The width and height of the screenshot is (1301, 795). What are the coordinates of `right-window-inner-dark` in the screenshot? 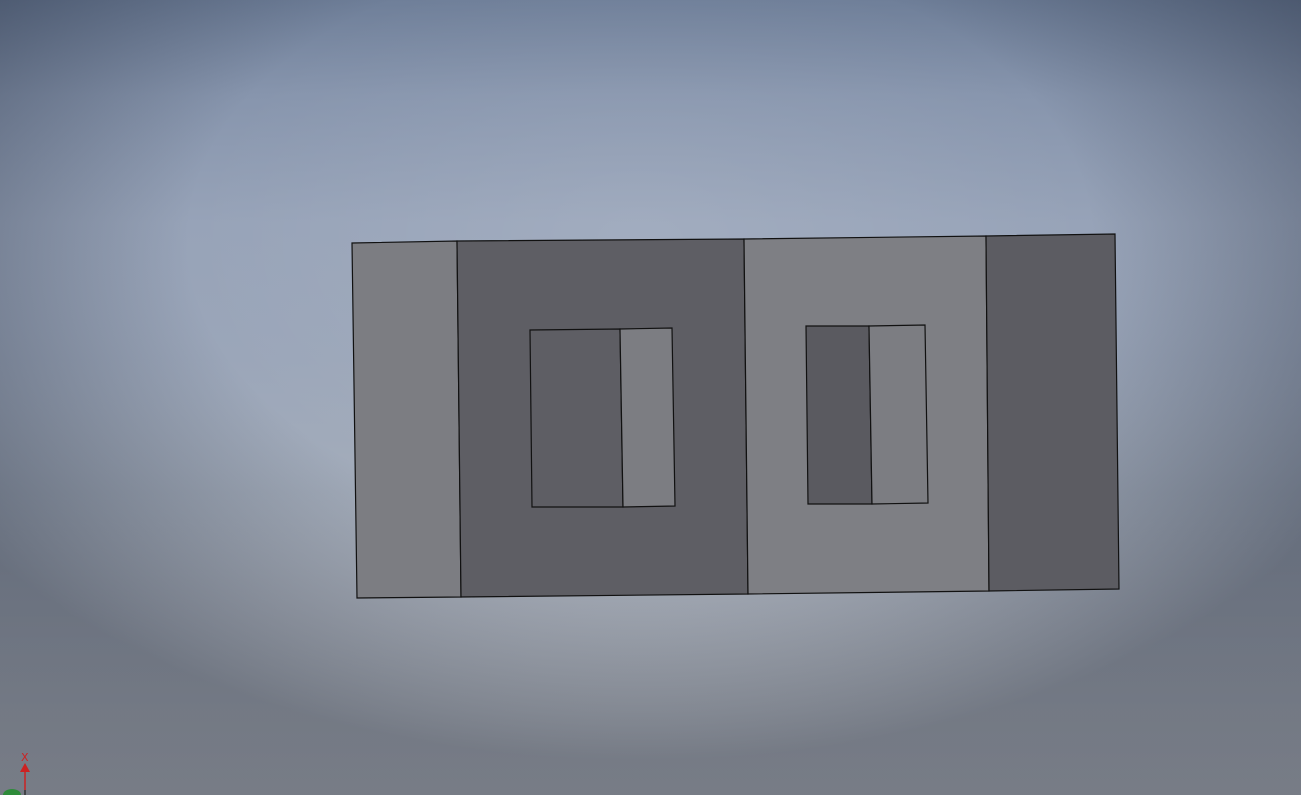 It's located at (839, 415).